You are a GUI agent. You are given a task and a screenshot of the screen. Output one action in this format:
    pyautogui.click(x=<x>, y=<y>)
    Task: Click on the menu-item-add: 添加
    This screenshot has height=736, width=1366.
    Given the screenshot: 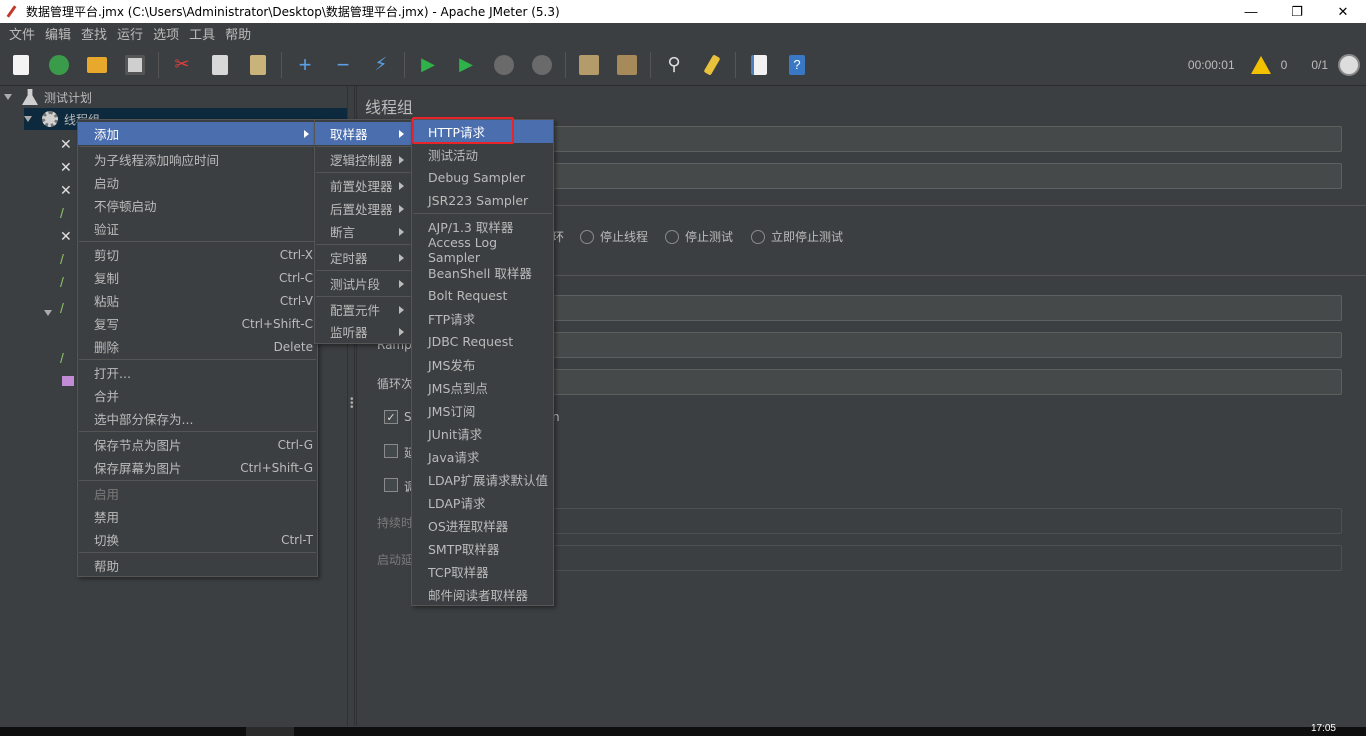 What is the action you would take?
    pyautogui.click(x=197, y=133)
    